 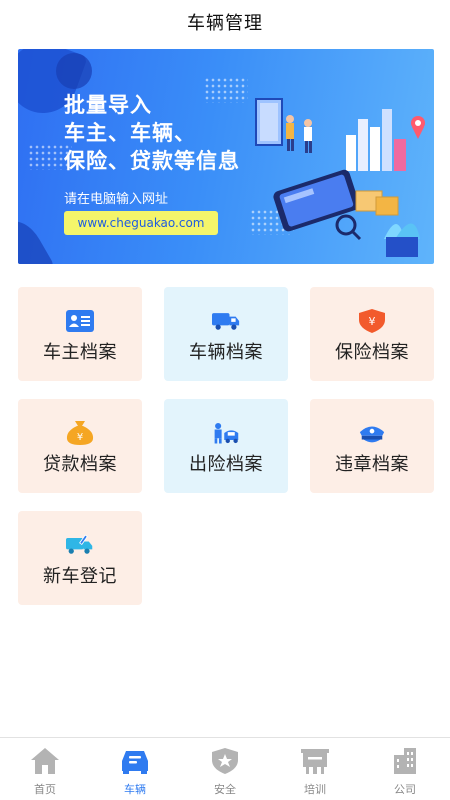 I want to click on tab-training: 培训, so click(x=315, y=769).